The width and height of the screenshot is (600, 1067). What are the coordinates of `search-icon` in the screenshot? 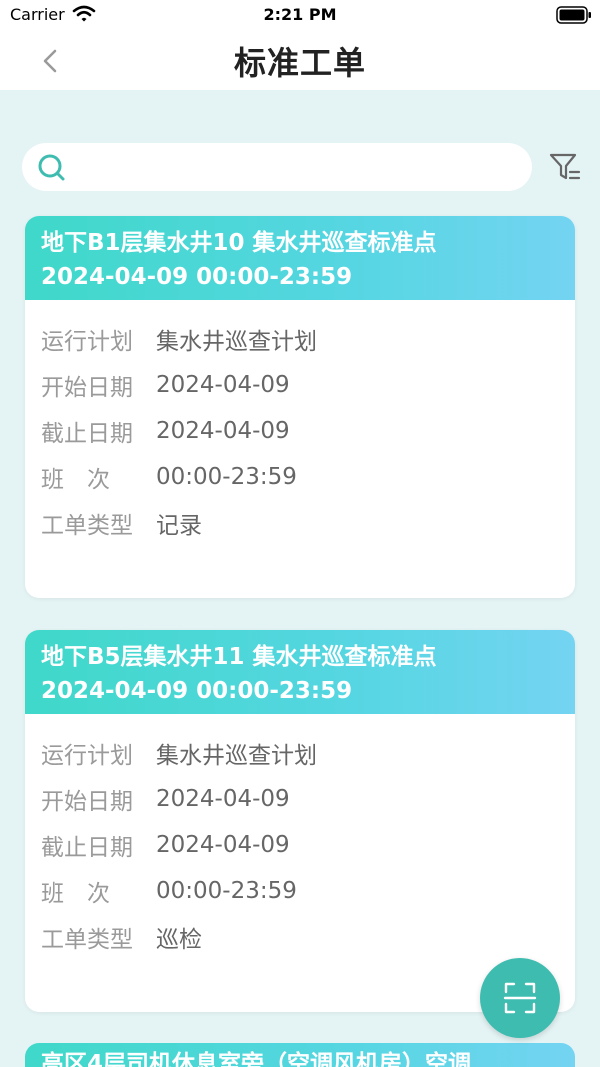 It's located at (51, 167).